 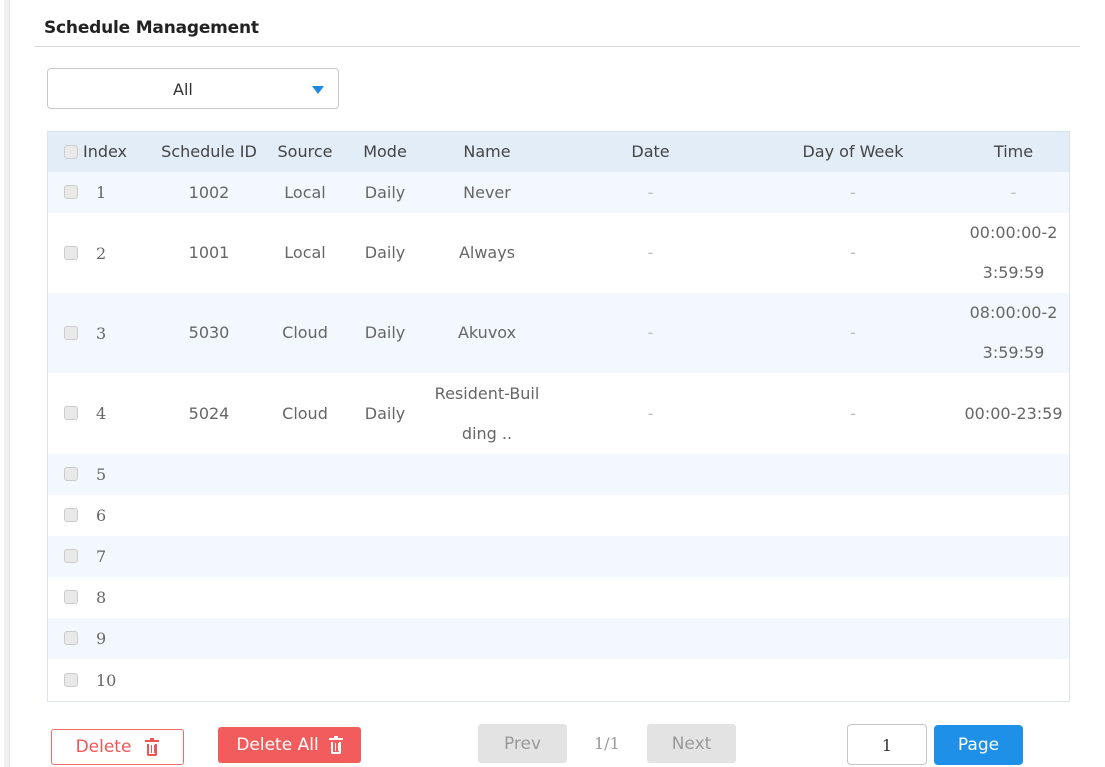 I want to click on left-border, so click(x=7, y=383).